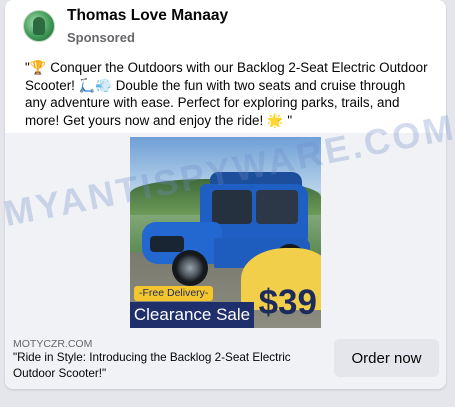  Describe the element at coordinates (174, 293) in the screenshot. I see `free-delivery-banner: -Free Delivery-` at that location.